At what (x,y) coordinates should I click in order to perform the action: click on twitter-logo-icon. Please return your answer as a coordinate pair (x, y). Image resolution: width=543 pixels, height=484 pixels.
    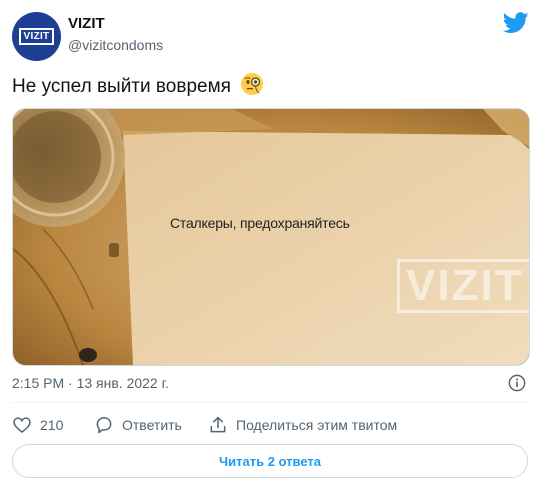
    Looking at the image, I should click on (516, 23).